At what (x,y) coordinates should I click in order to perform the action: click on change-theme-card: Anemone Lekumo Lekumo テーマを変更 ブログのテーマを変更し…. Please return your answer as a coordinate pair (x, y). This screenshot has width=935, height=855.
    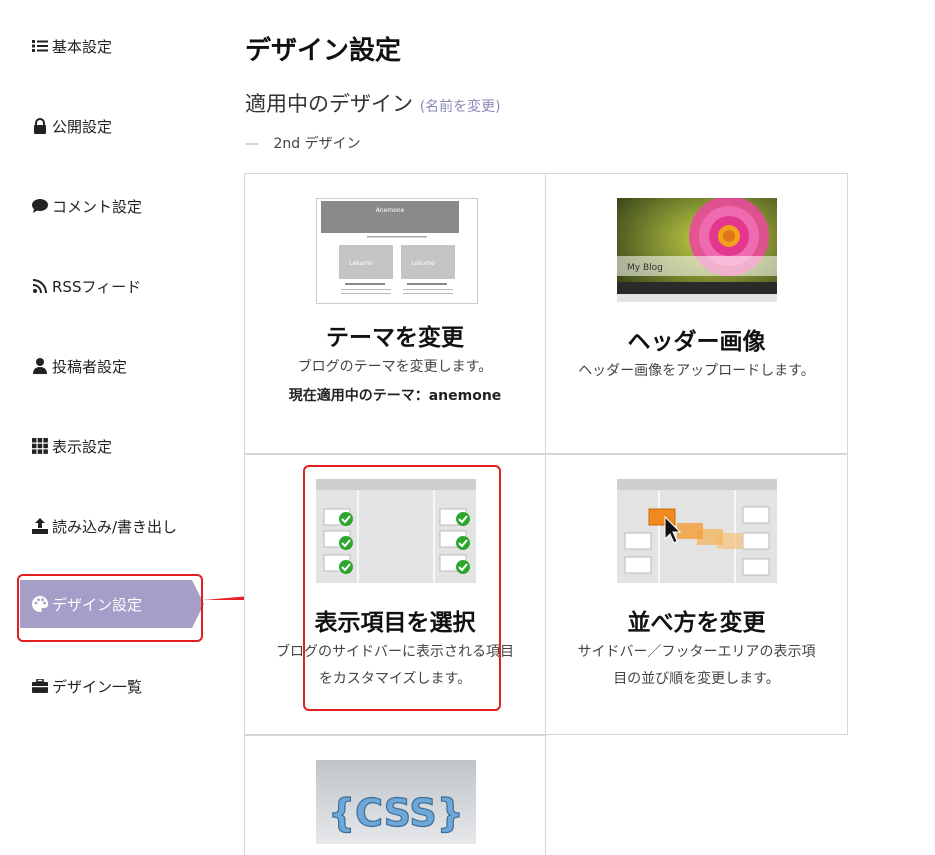
    Looking at the image, I should click on (395, 313).